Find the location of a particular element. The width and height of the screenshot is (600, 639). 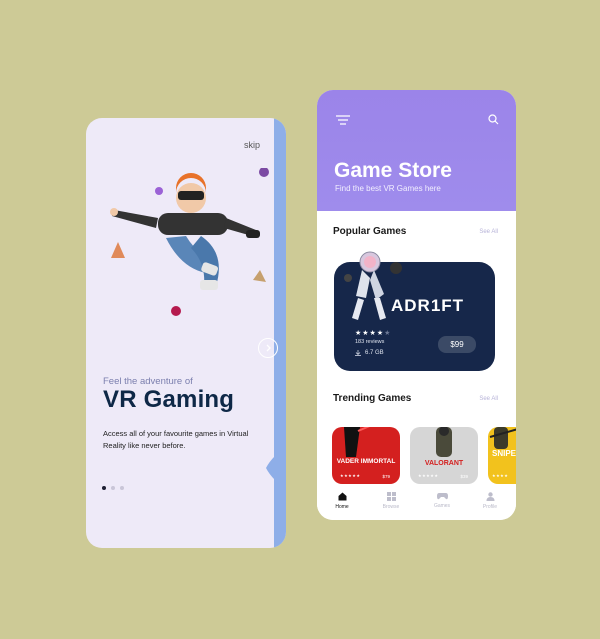

nav-browse: Browse is located at coordinates (391, 501).